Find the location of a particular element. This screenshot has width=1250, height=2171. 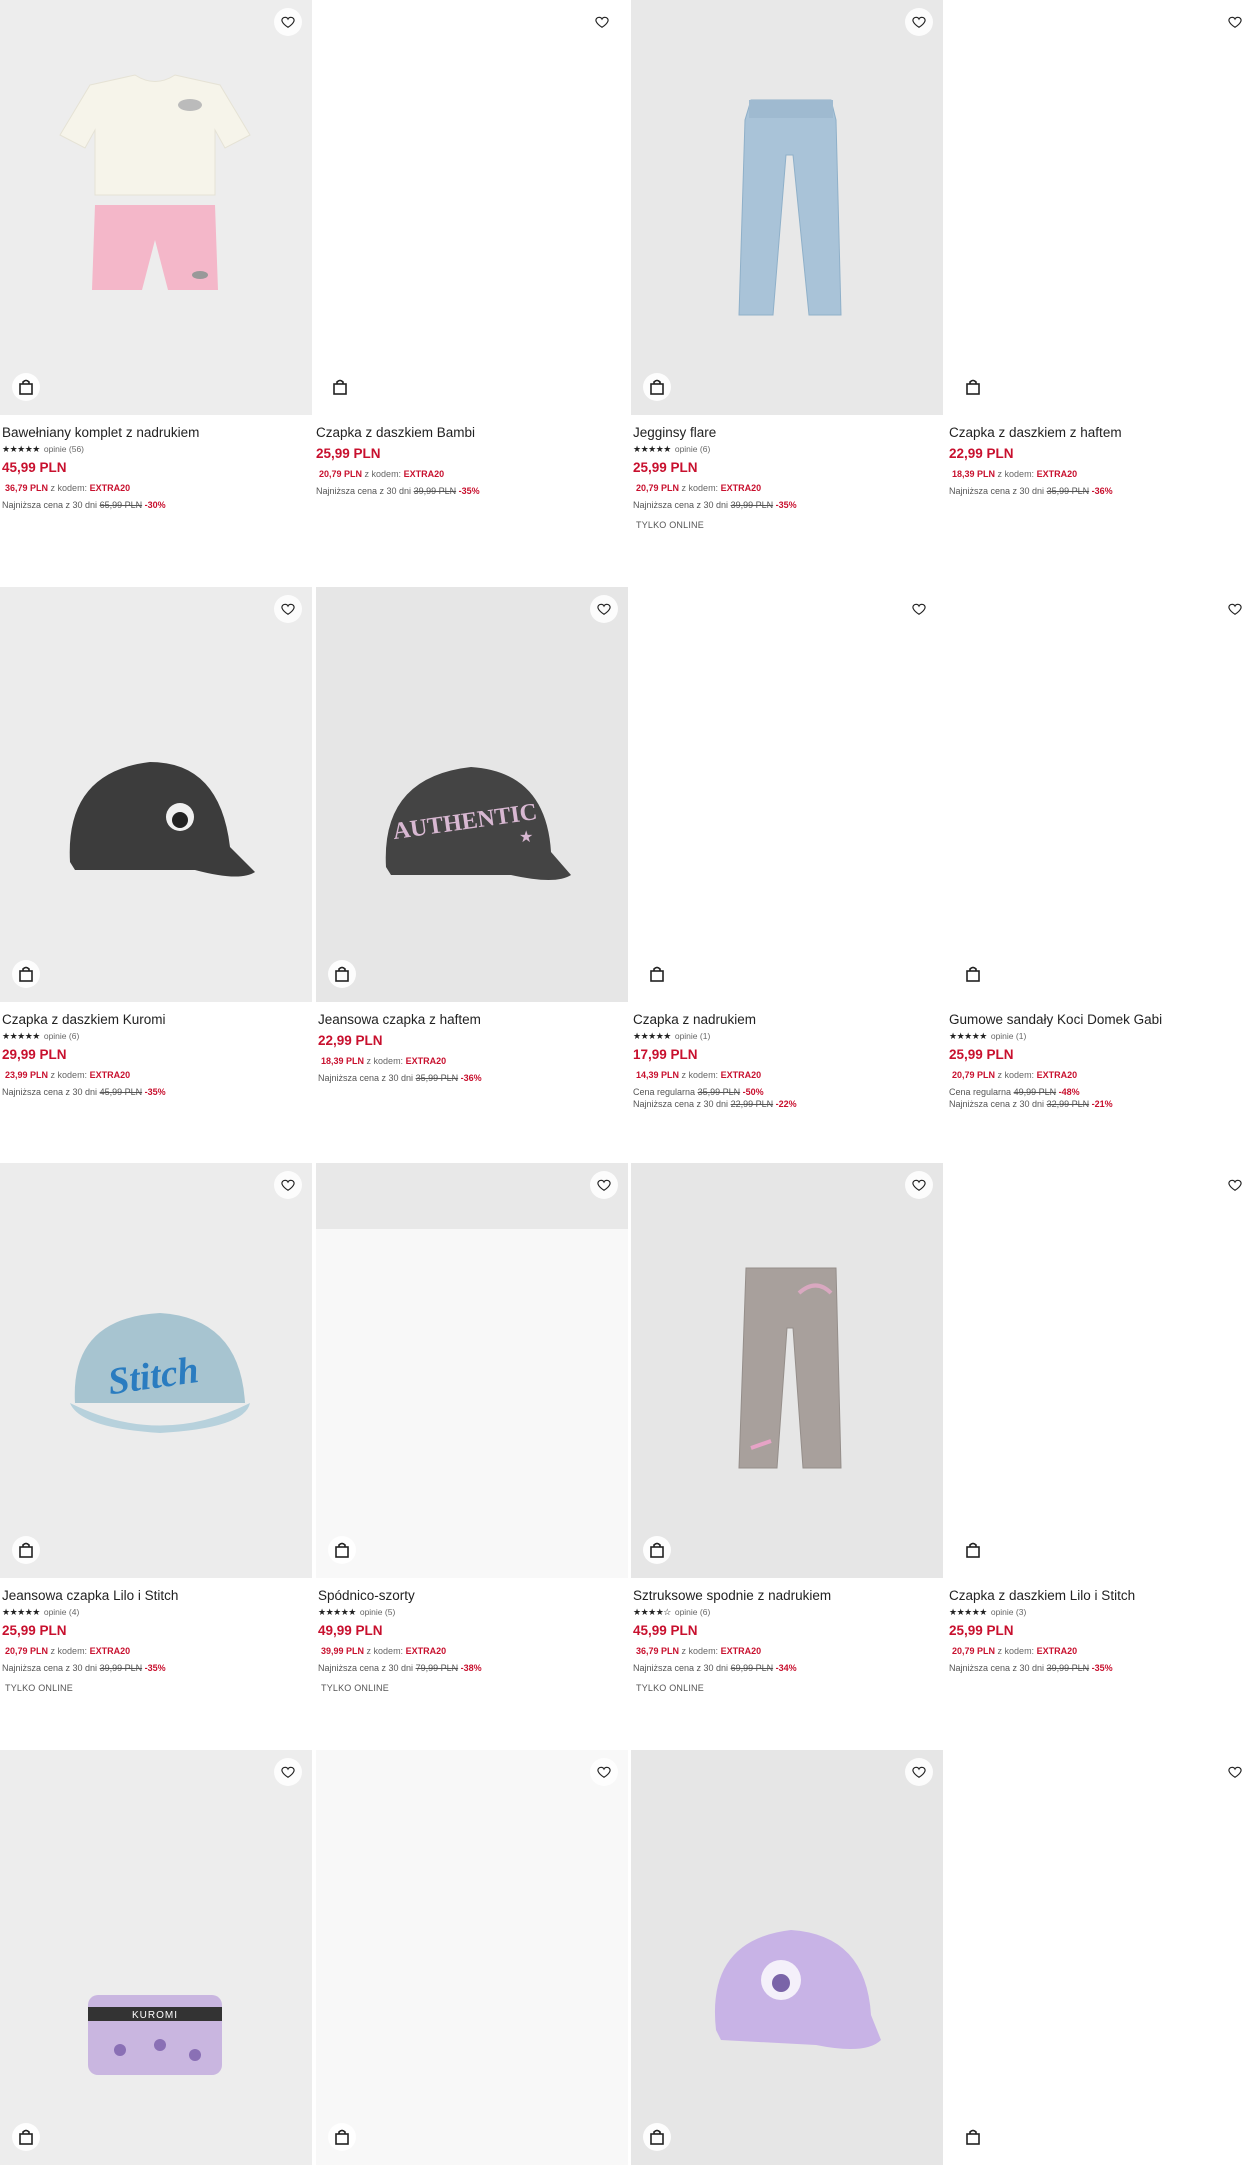

product-image: AUTHENTIC ★ is located at coordinates (472, 794).